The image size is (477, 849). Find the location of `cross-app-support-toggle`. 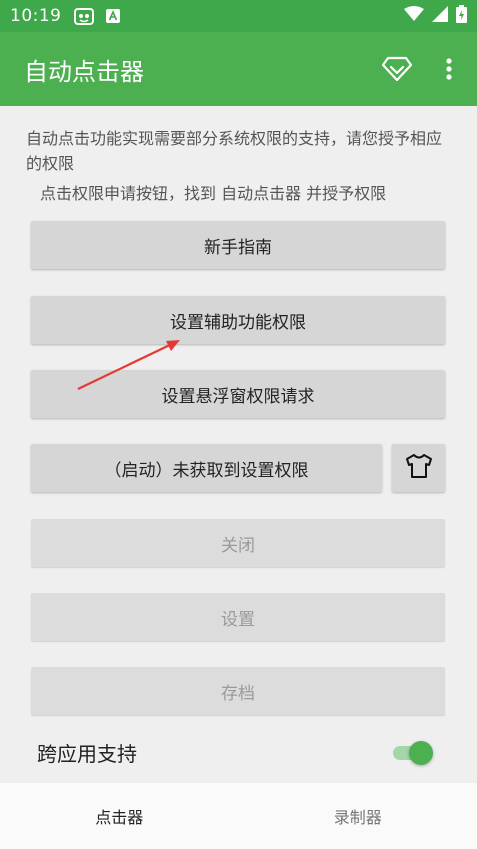

cross-app-support-toggle is located at coordinates (415, 753).